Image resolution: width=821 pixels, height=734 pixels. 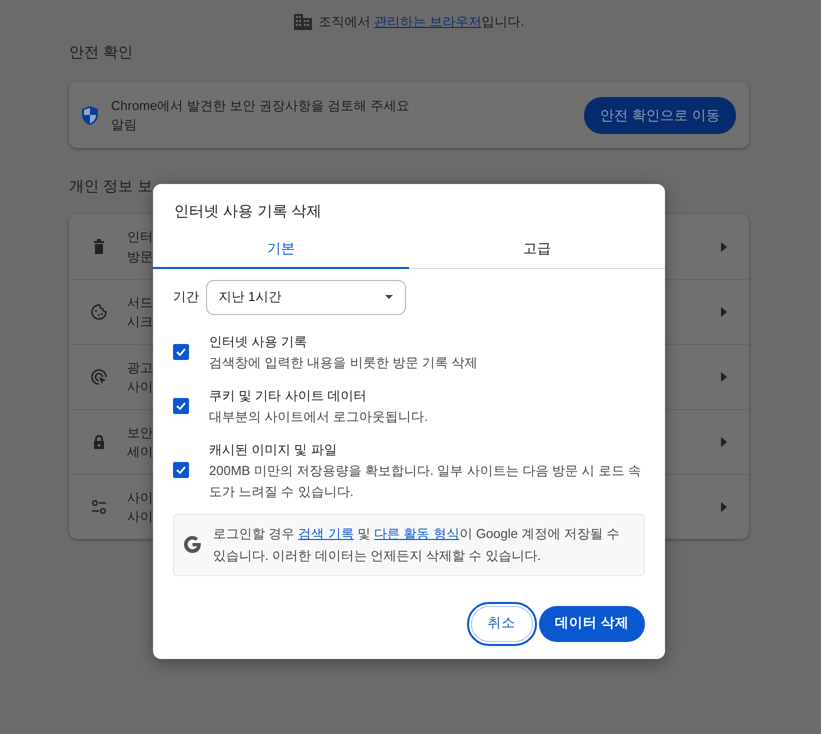 What do you see at coordinates (101, 53) in the screenshot?
I see `section-heading: 안전 확인` at bounding box center [101, 53].